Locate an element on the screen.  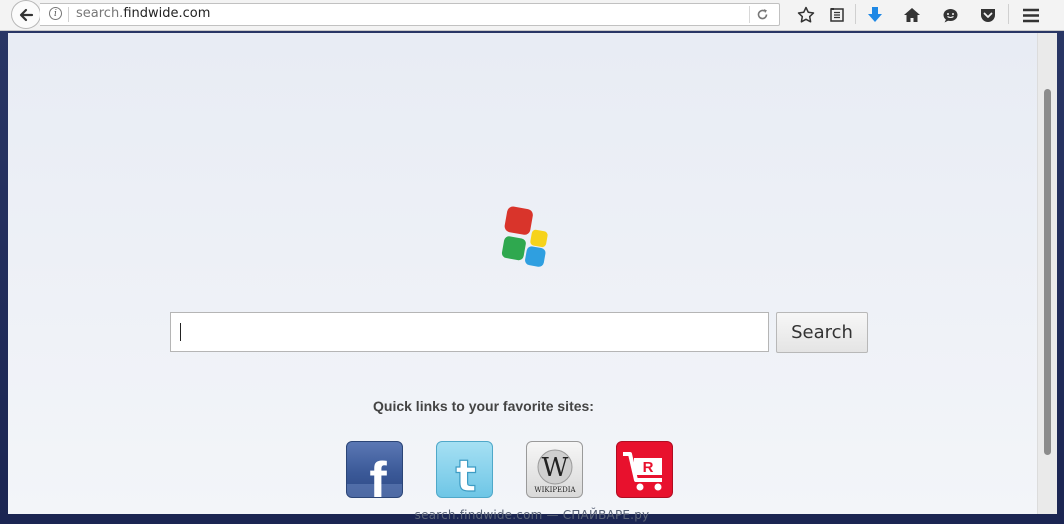
facebook-icon: f is located at coordinates (374, 475).